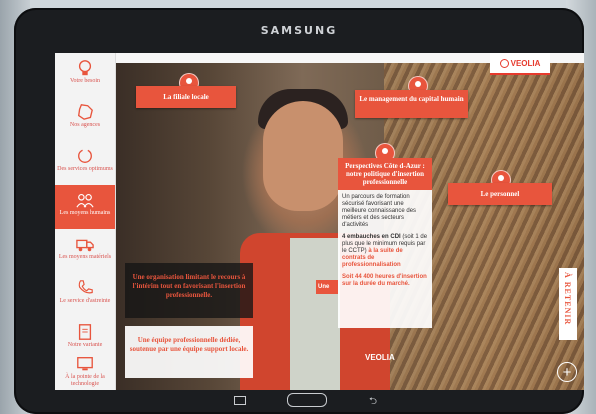  Describe the element at coordinates (520, 64) in the screenshot. I see `veolia-logo: VEOLIA` at that location.